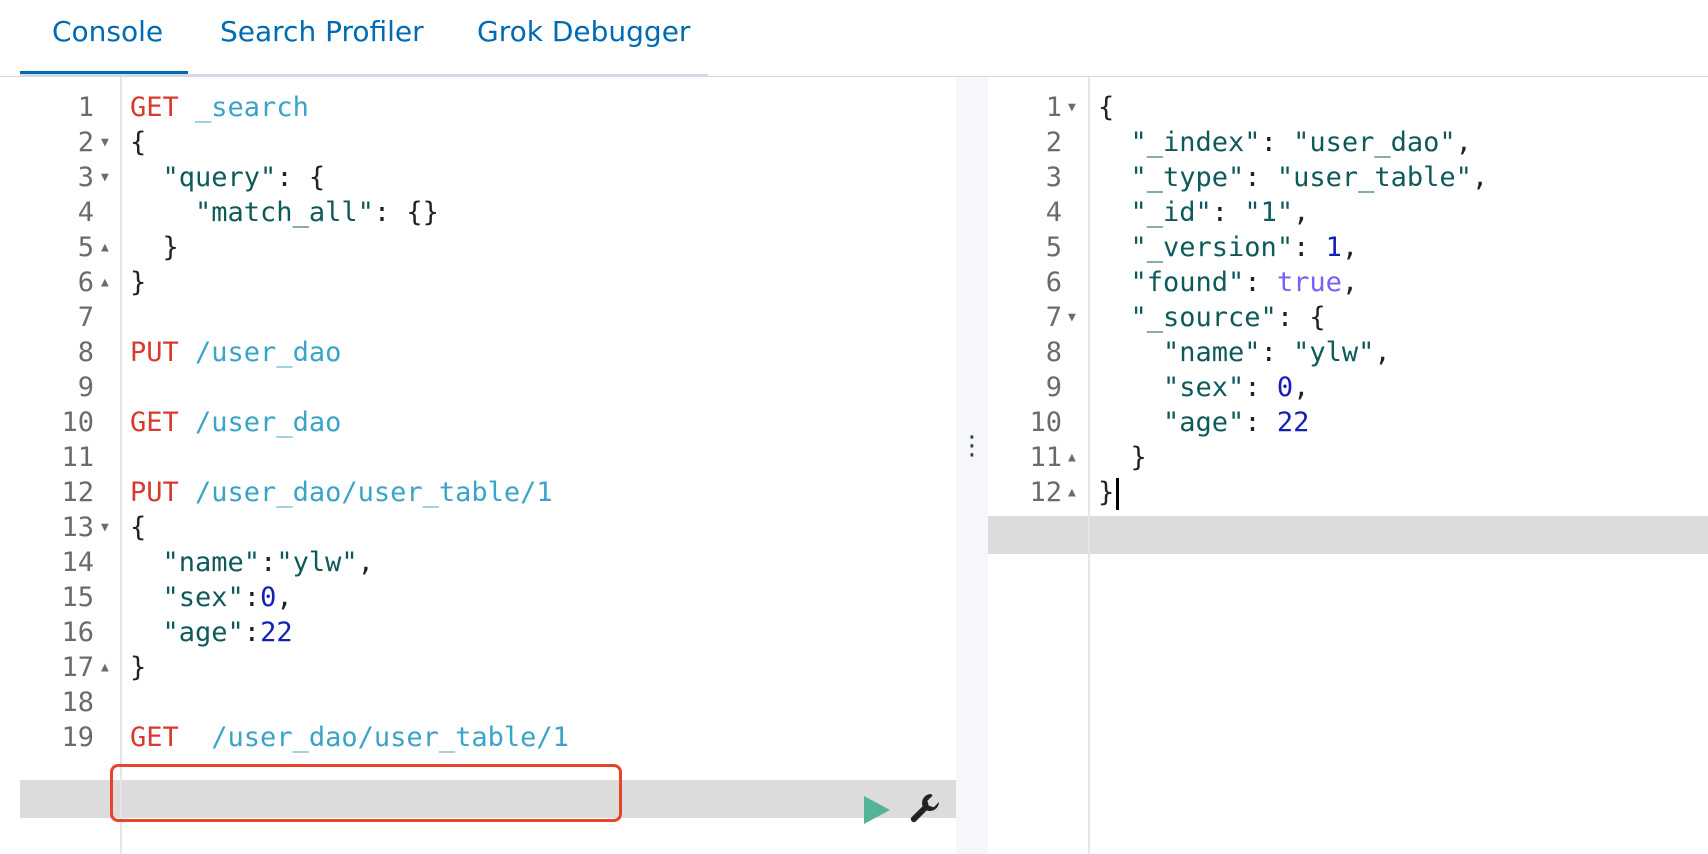  I want to click on token-str: "1", so click(1269, 212).